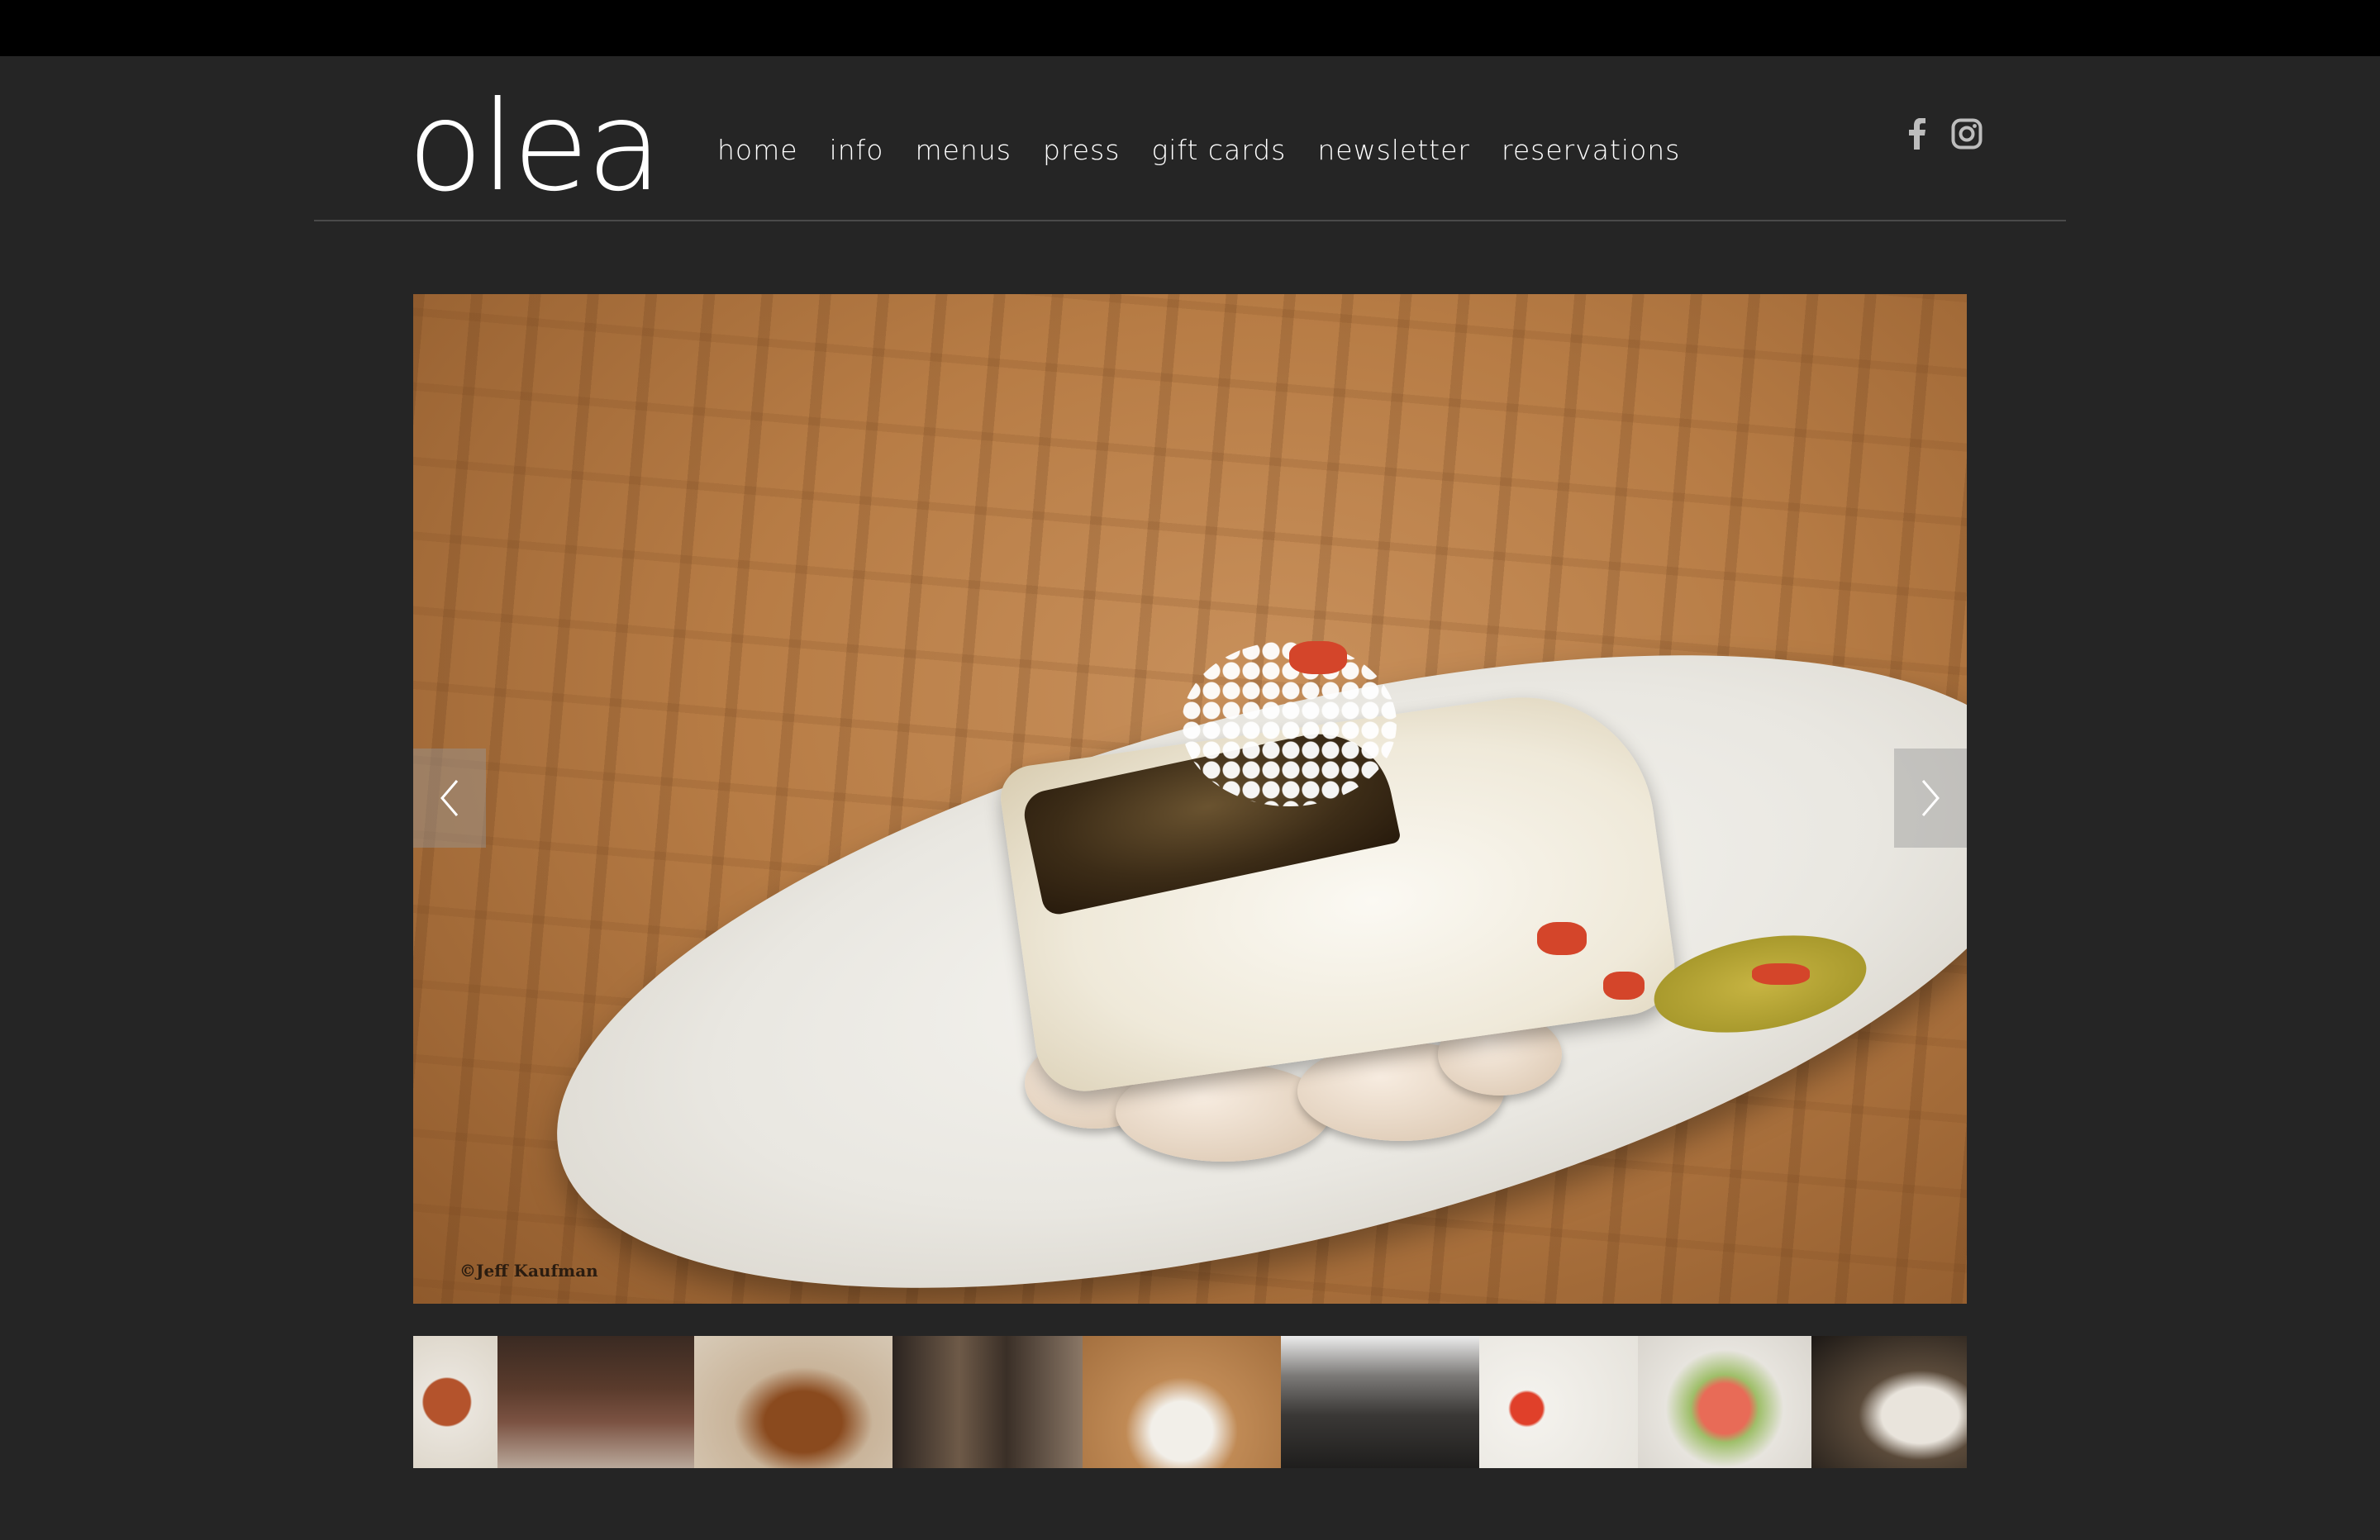  What do you see at coordinates (1218, 150) in the screenshot?
I see `nav-item-gift-cards: gift cards` at bounding box center [1218, 150].